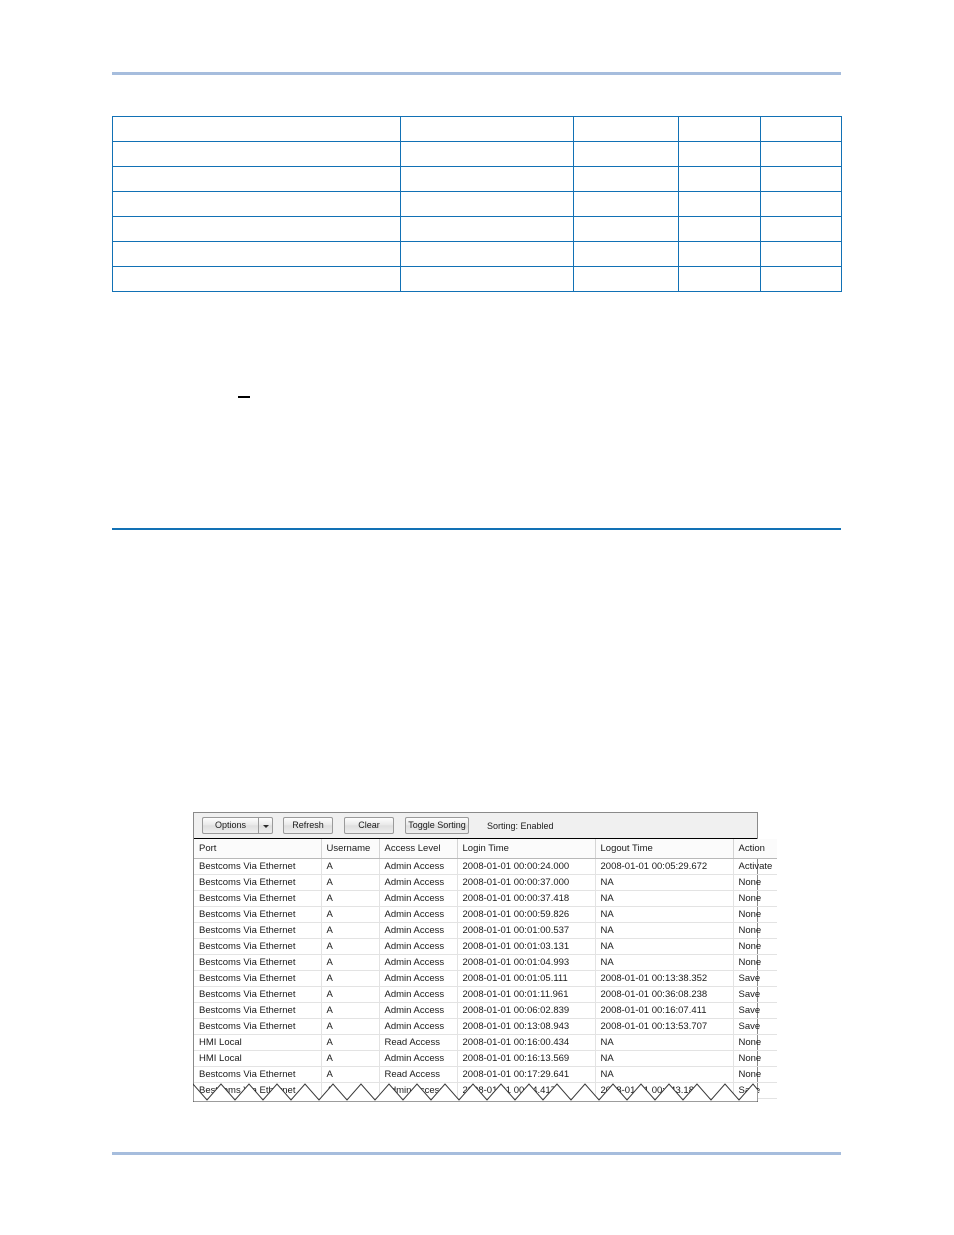  Describe the element at coordinates (526, 1026) in the screenshot. I see `table-cell: 2008-01-01 00:13:08.943` at that location.